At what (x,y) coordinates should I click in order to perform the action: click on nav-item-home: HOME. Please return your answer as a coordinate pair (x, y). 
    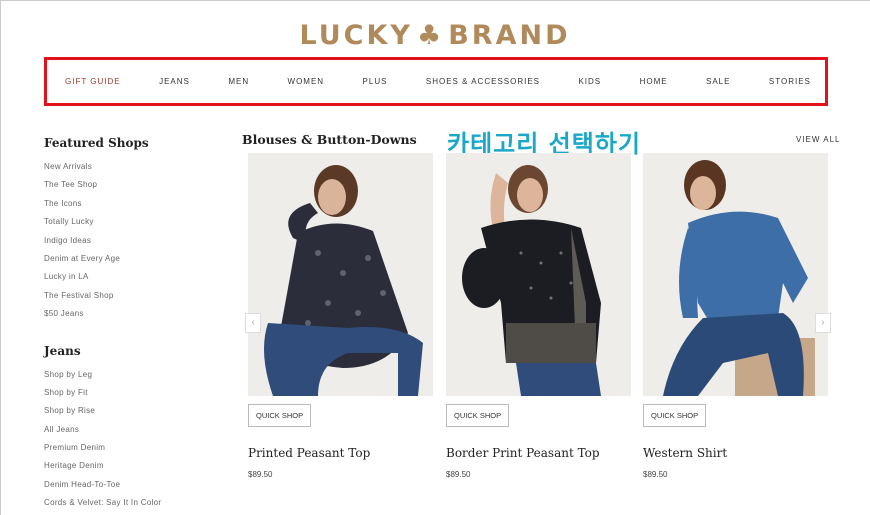
    Looking at the image, I should click on (654, 81).